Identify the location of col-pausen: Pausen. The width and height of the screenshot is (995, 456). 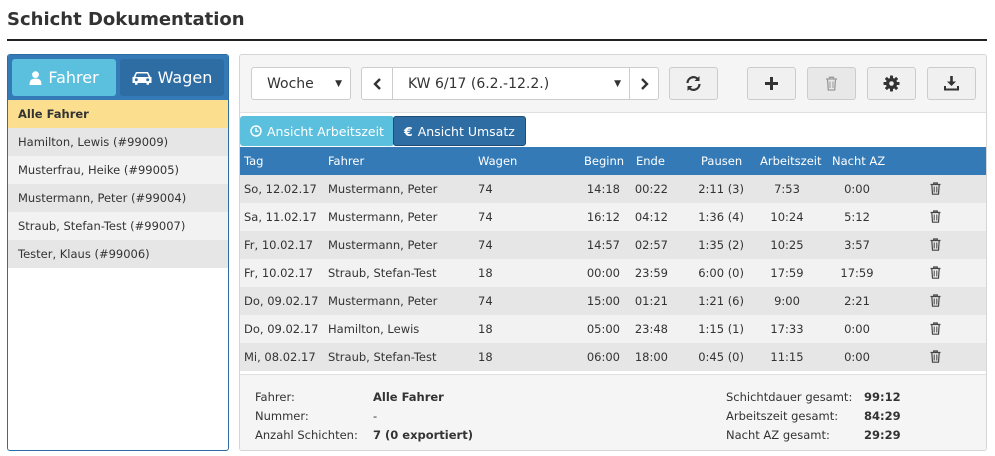
(721, 161).